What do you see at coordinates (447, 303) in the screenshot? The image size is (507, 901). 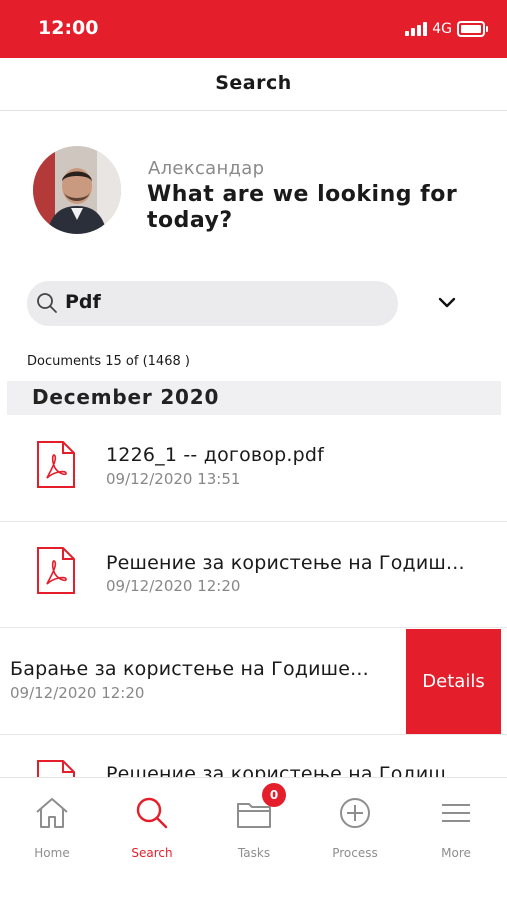 I see `chevron-down-icon` at bounding box center [447, 303].